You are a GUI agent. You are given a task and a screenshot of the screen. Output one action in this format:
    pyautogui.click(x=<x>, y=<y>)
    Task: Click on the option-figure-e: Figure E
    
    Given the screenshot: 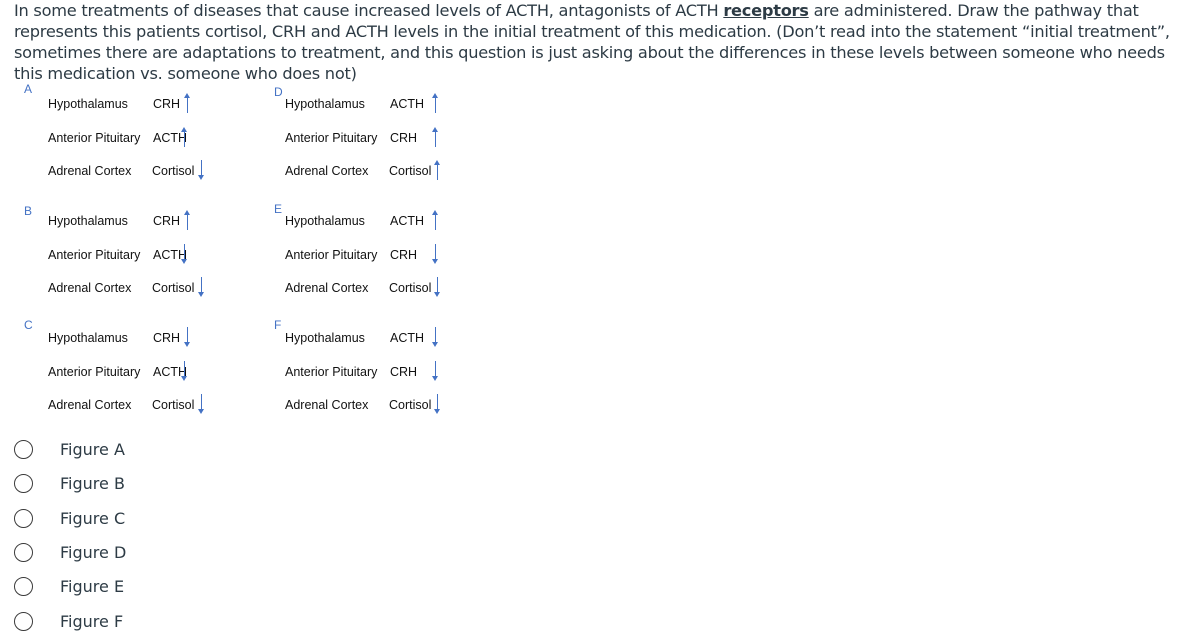 What is the action you would take?
    pyautogui.click(x=69, y=587)
    